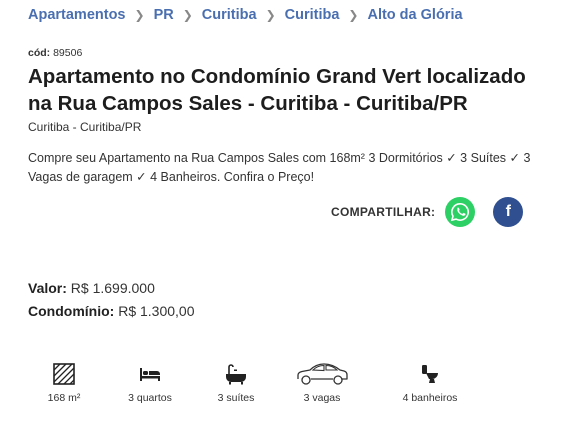 The height and width of the screenshot is (442, 561). I want to click on feature-bathrooms-label: 4 banheiros, so click(430, 398).